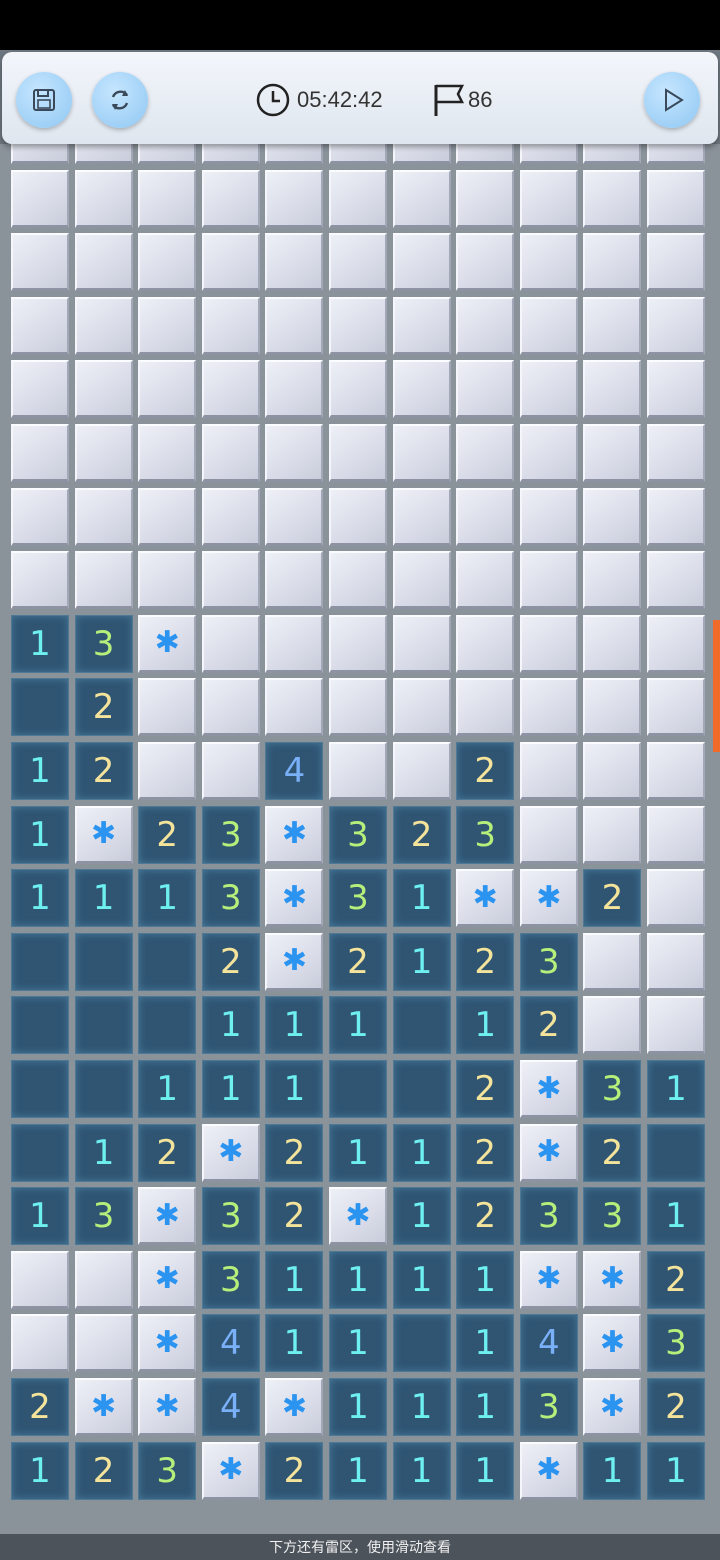 The image size is (720, 1560). Describe the element at coordinates (44, 100) in the screenshot. I see `save-button` at that location.